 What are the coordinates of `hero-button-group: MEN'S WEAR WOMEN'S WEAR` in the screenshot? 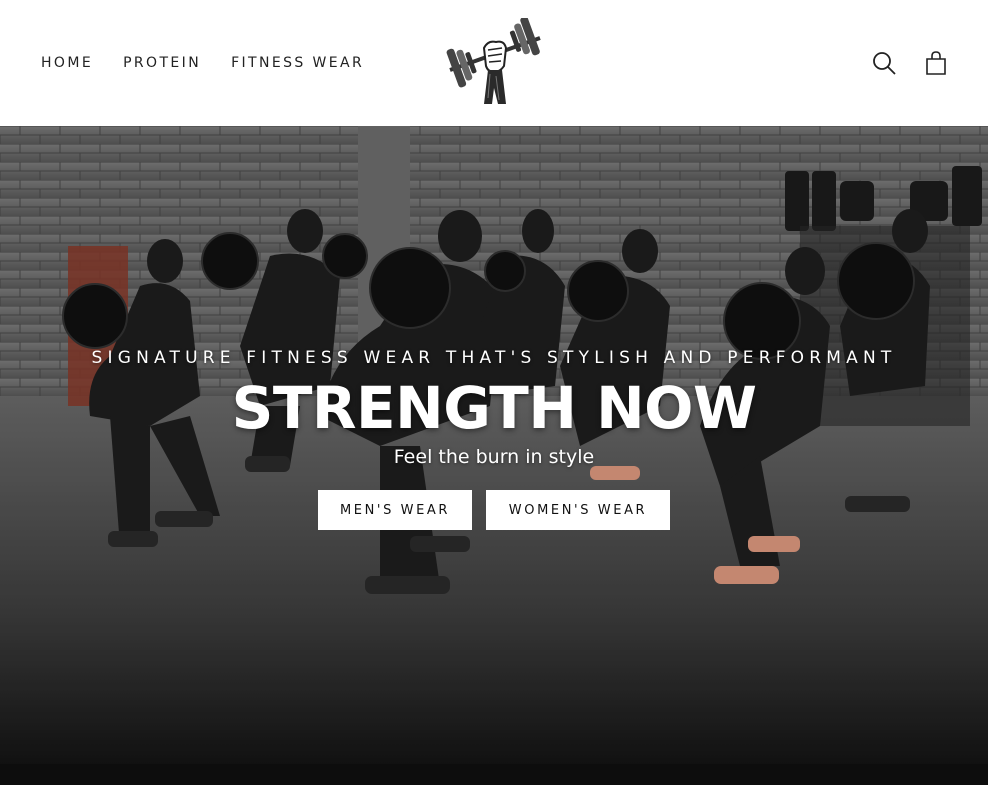 It's located at (494, 510).